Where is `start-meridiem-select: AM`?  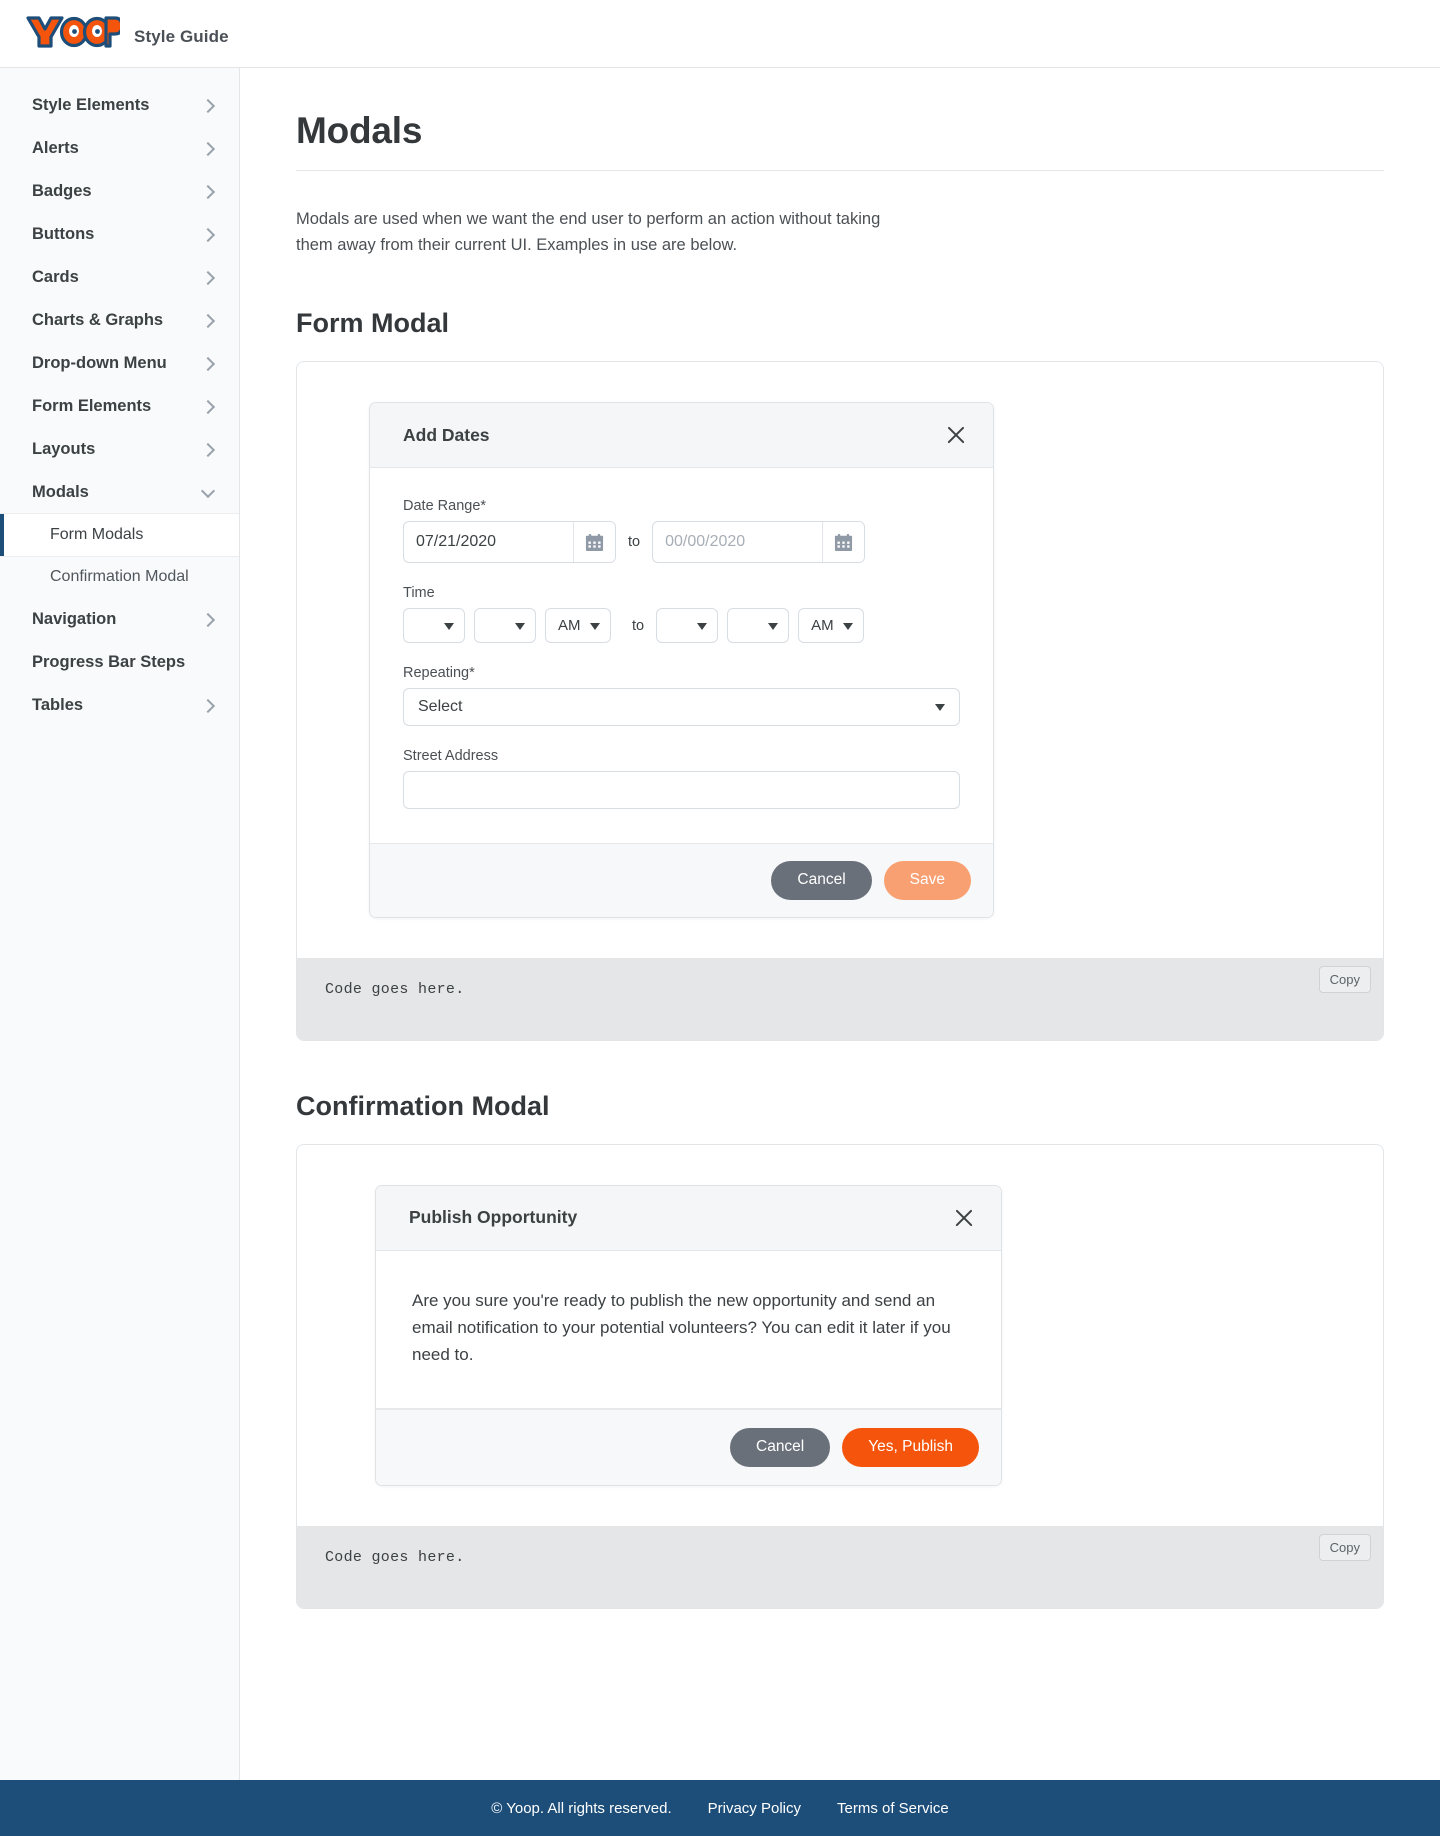 start-meridiem-select: AM is located at coordinates (578, 626).